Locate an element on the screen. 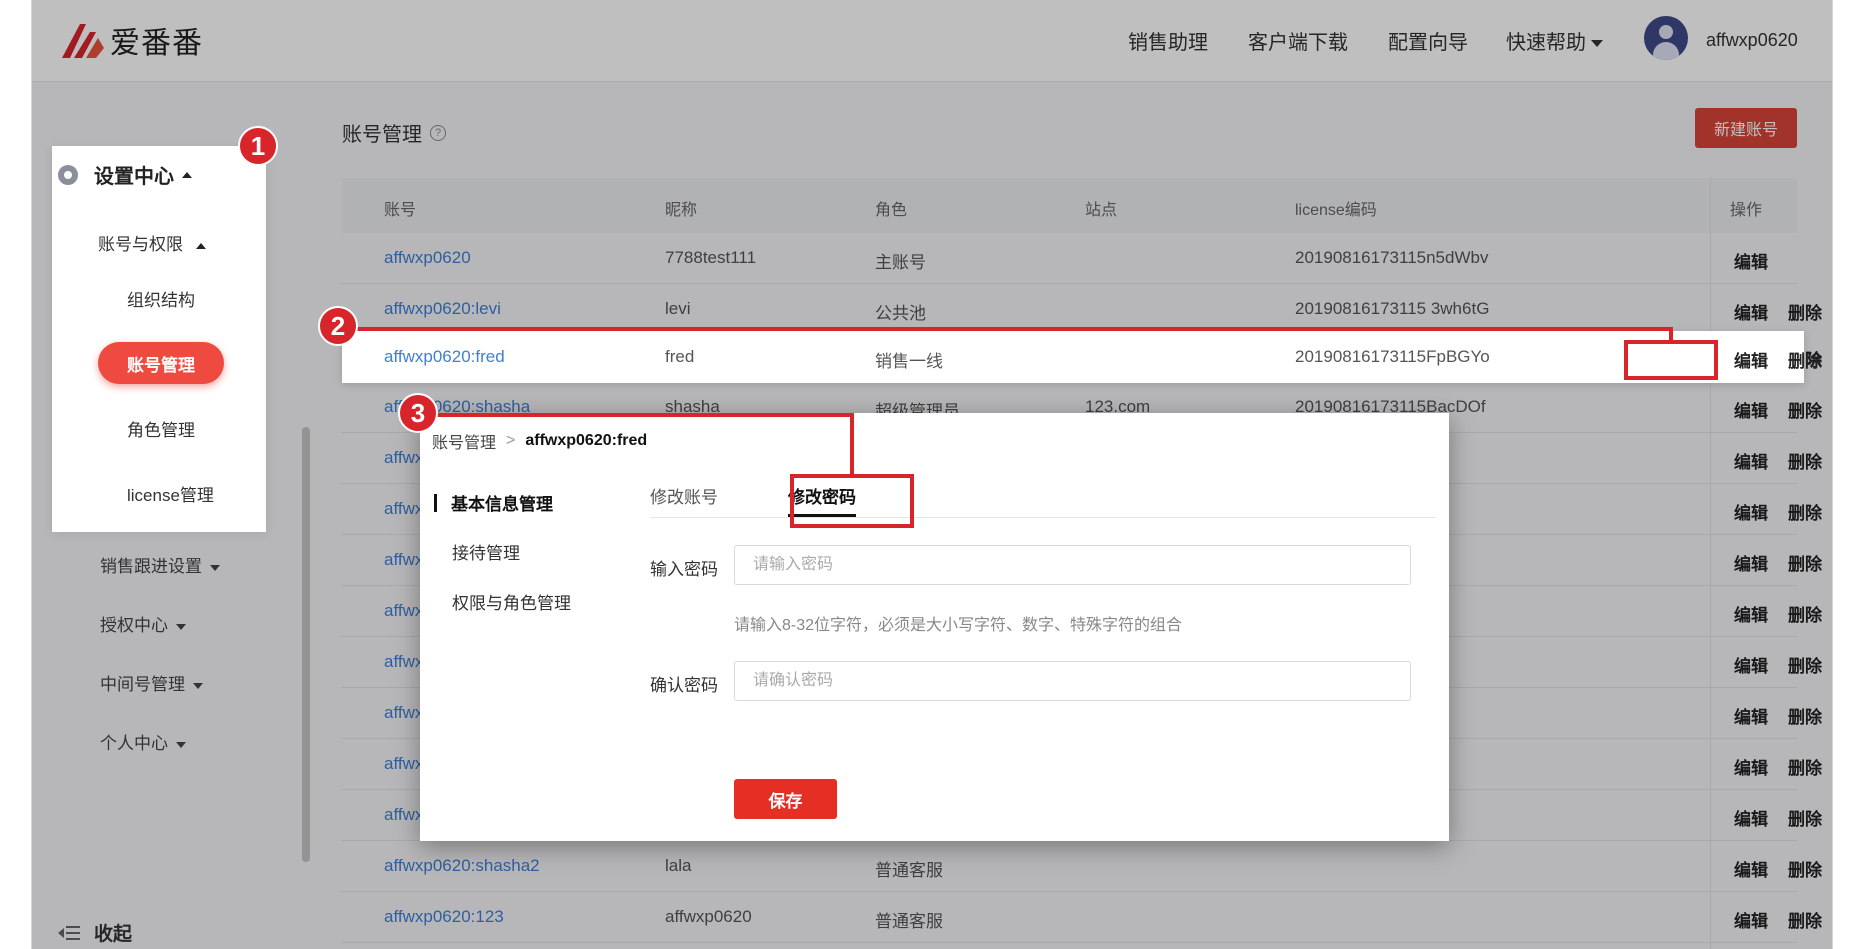 The width and height of the screenshot is (1856, 949). nickname-cell: fred is located at coordinates (680, 356).